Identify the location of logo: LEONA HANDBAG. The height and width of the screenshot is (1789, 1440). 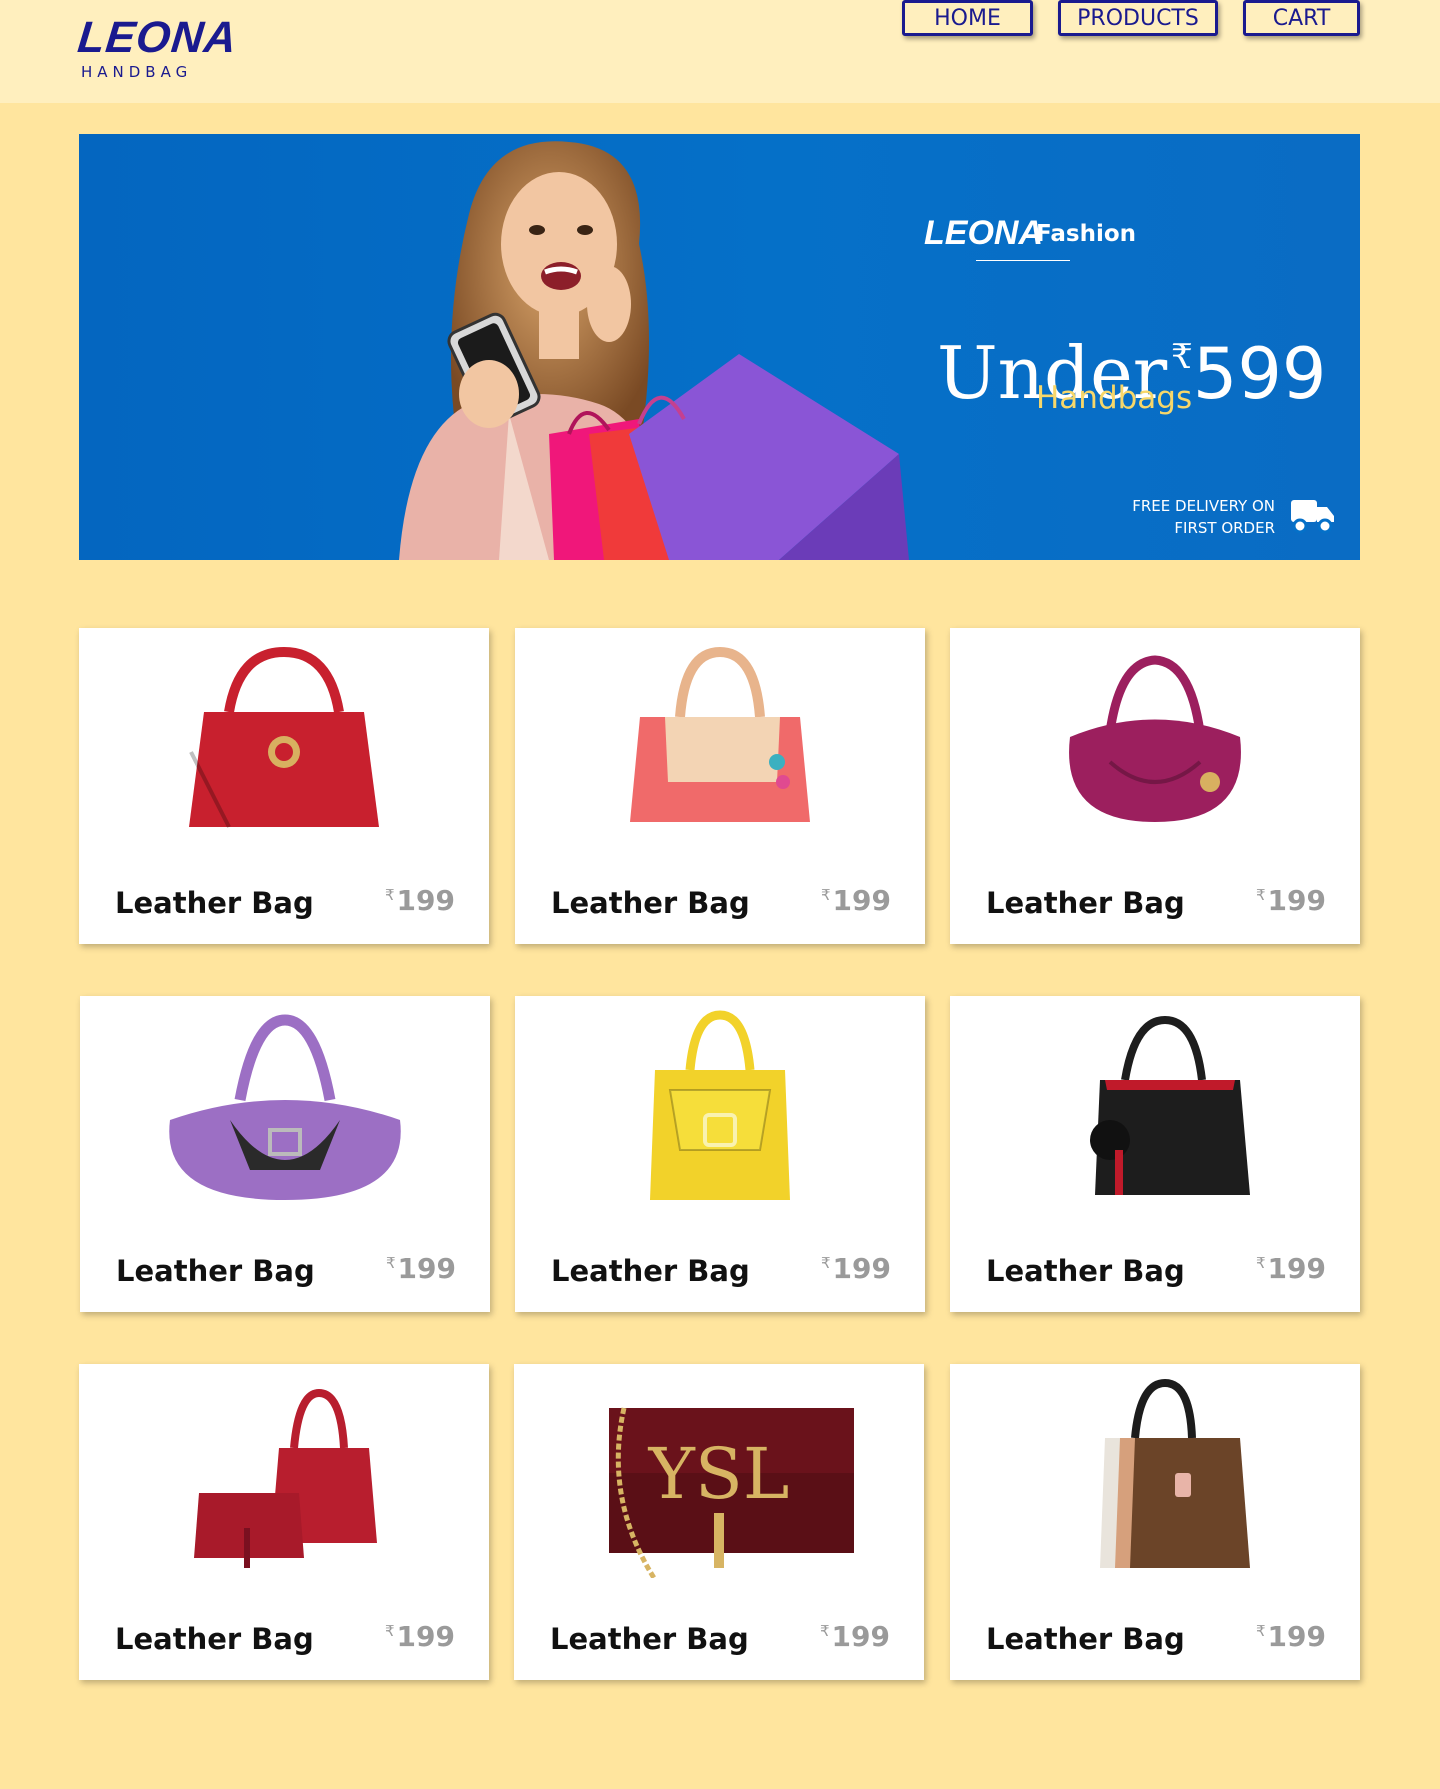
(157, 50).